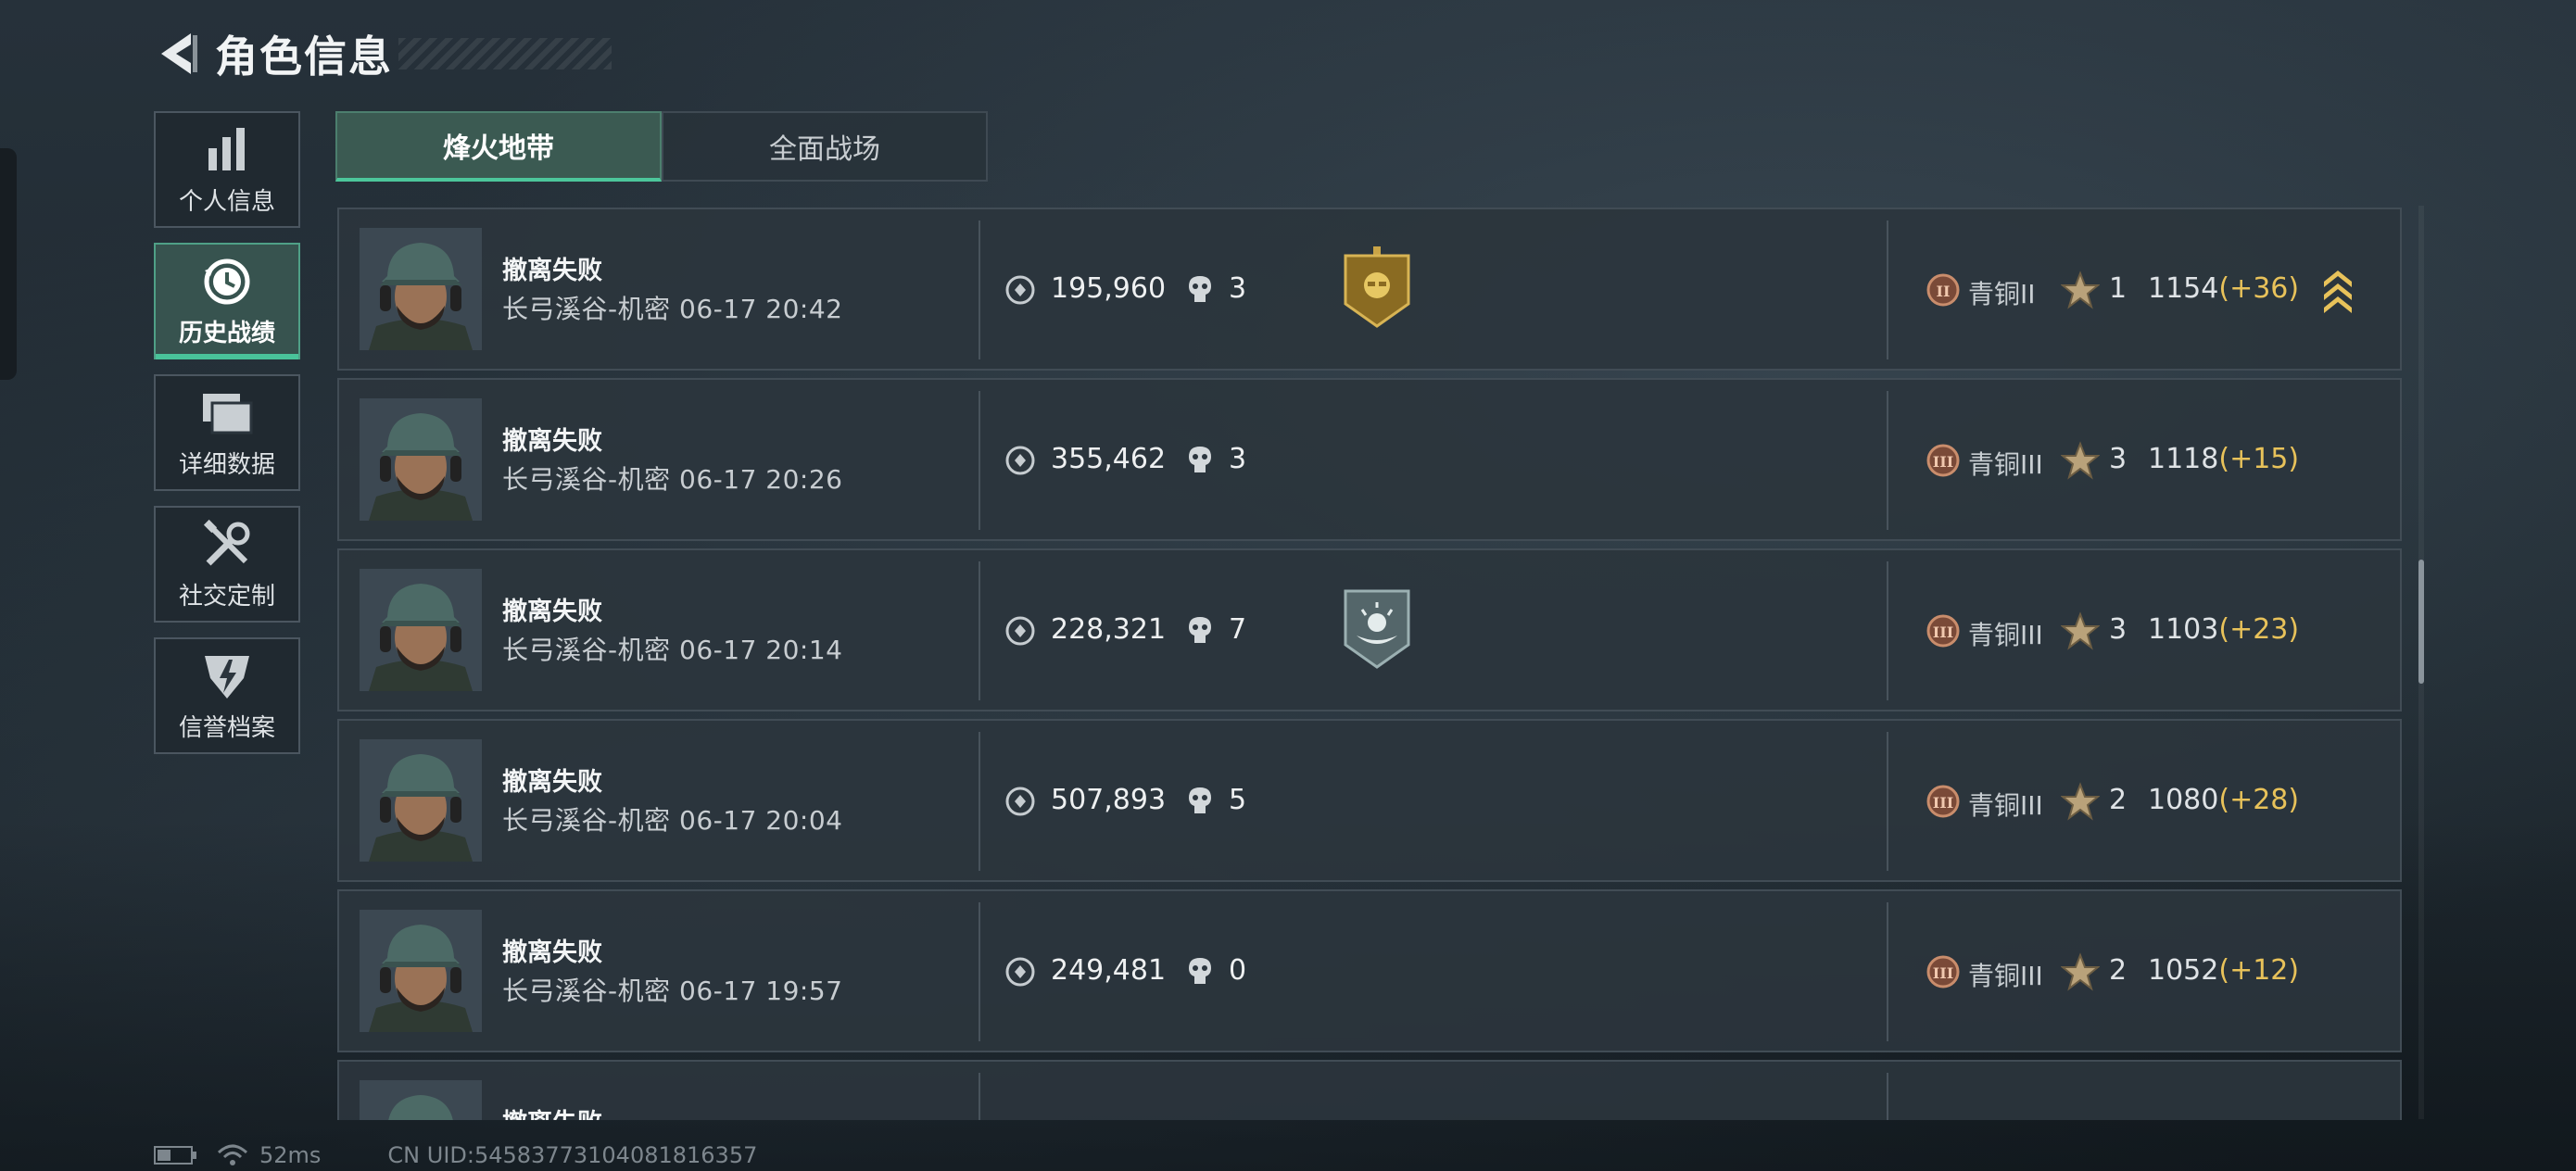 The image size is (2576, 1171). Describe the element at coordinates (2259, 800) in the screenshot. I see `score-delta: (+28)` at that location.